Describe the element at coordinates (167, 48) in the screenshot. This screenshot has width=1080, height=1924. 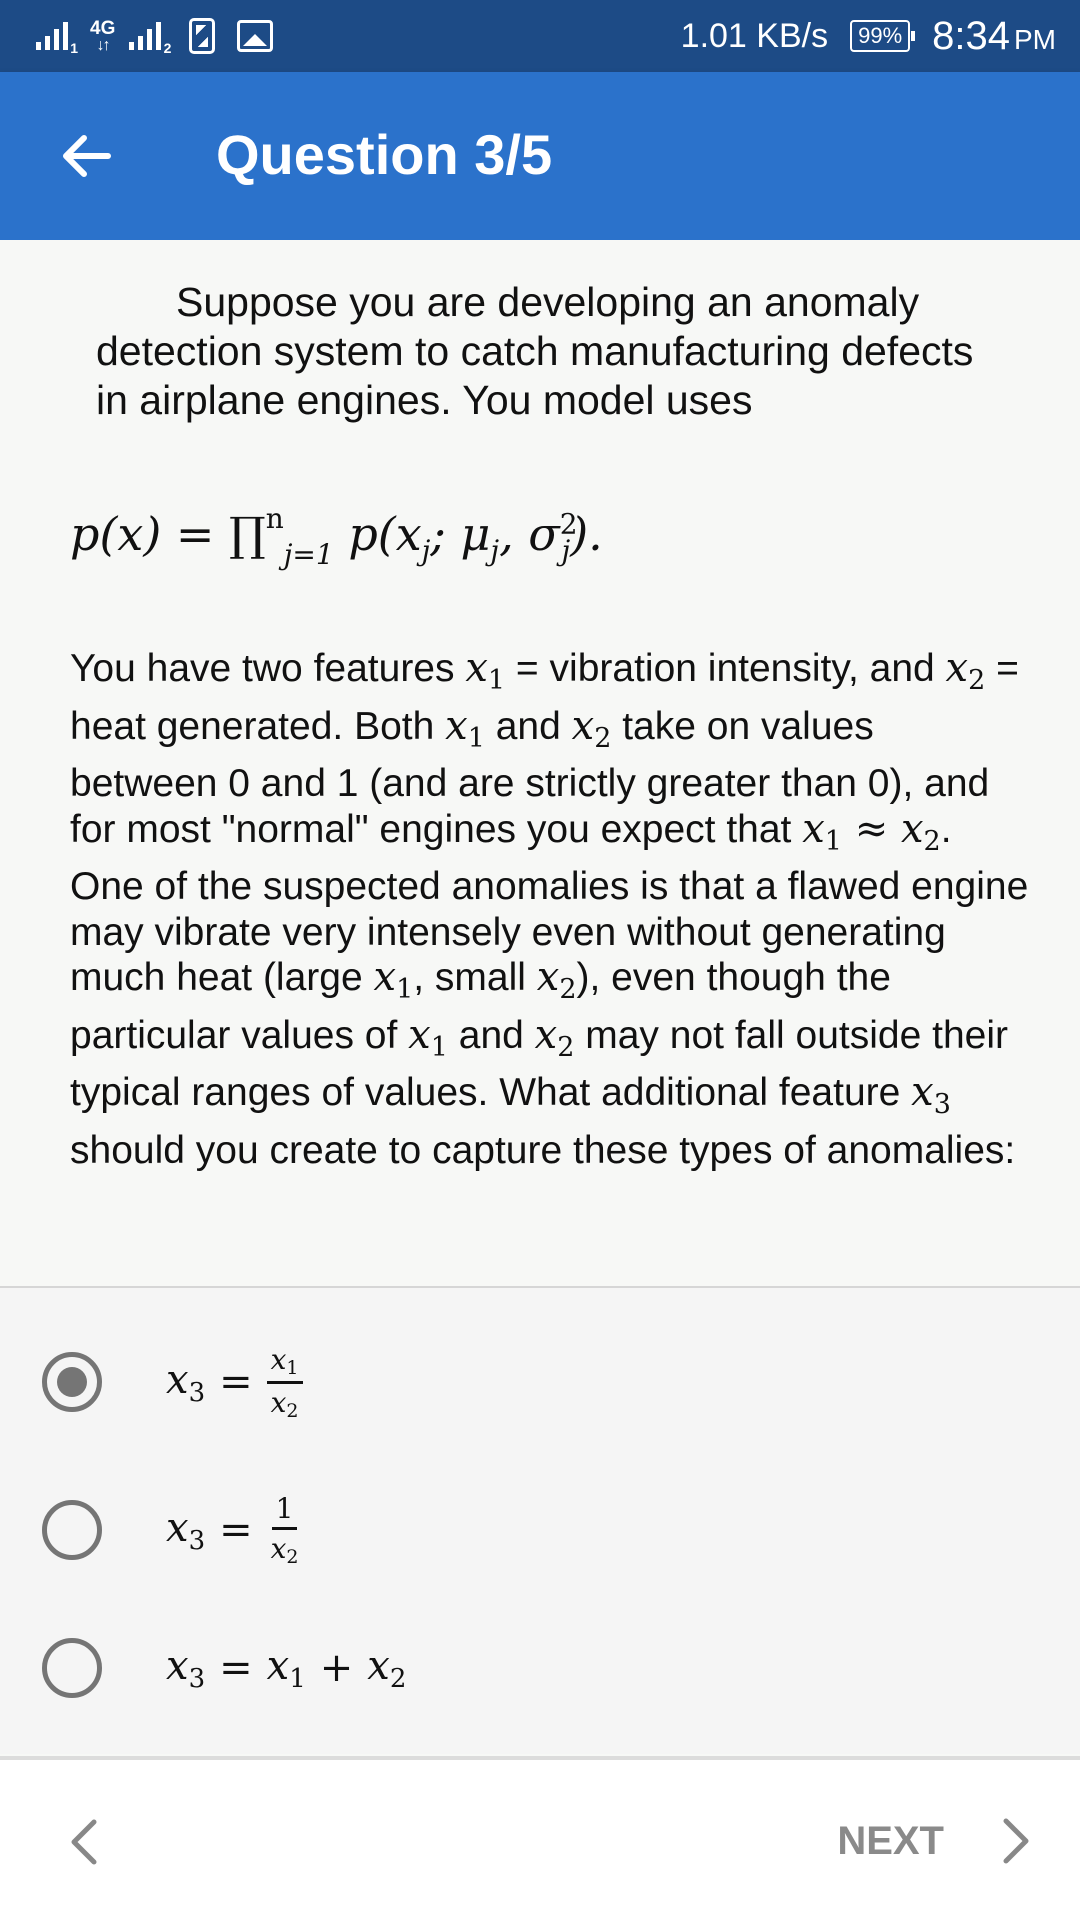
I see `sim2-label: 2` at that location.